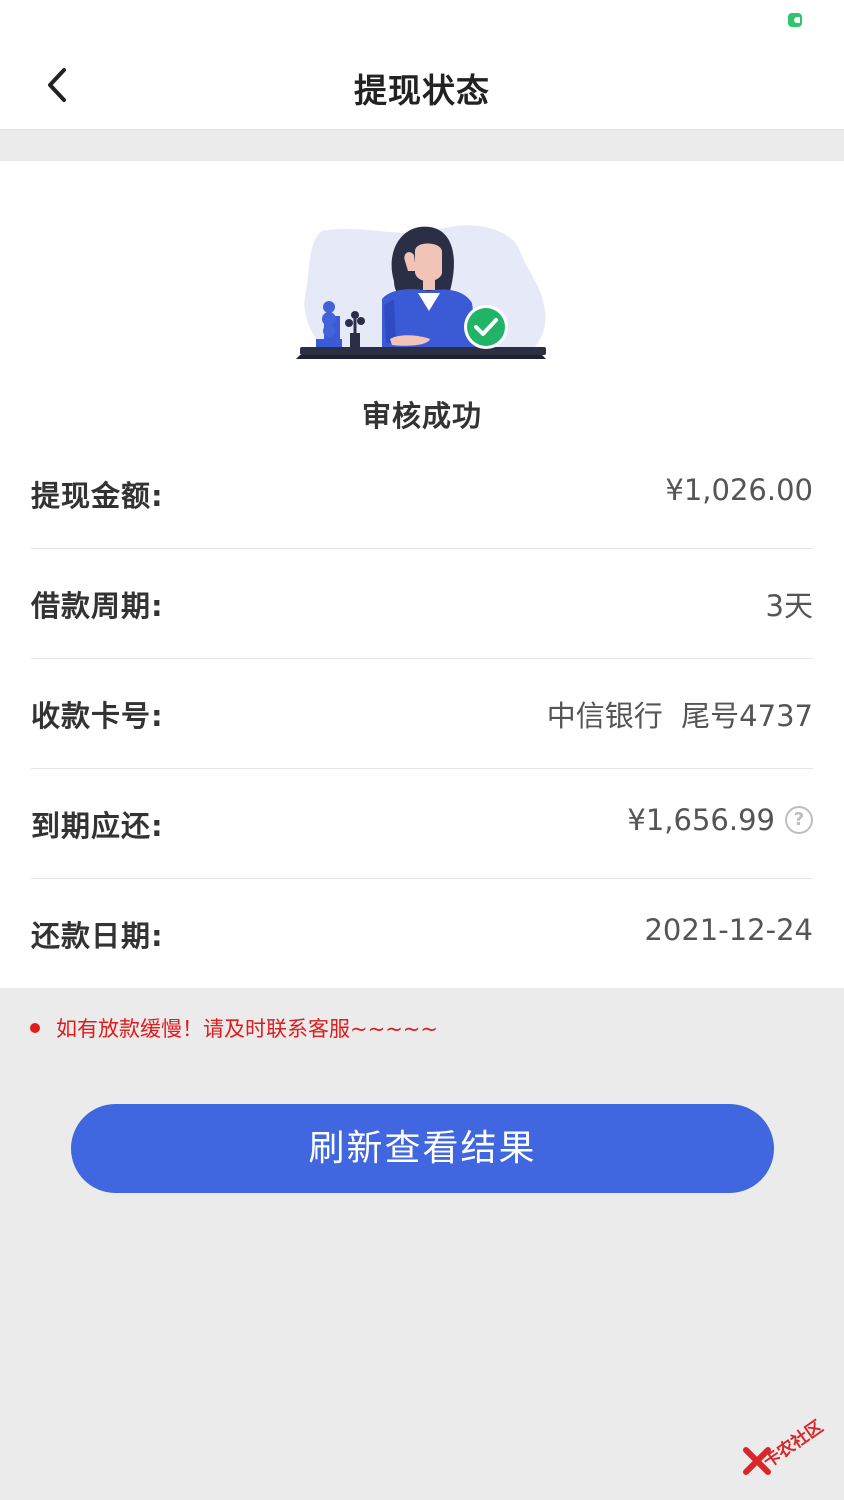  I want to click on watermark-logo: 卡农社区, so click(790, 1443).